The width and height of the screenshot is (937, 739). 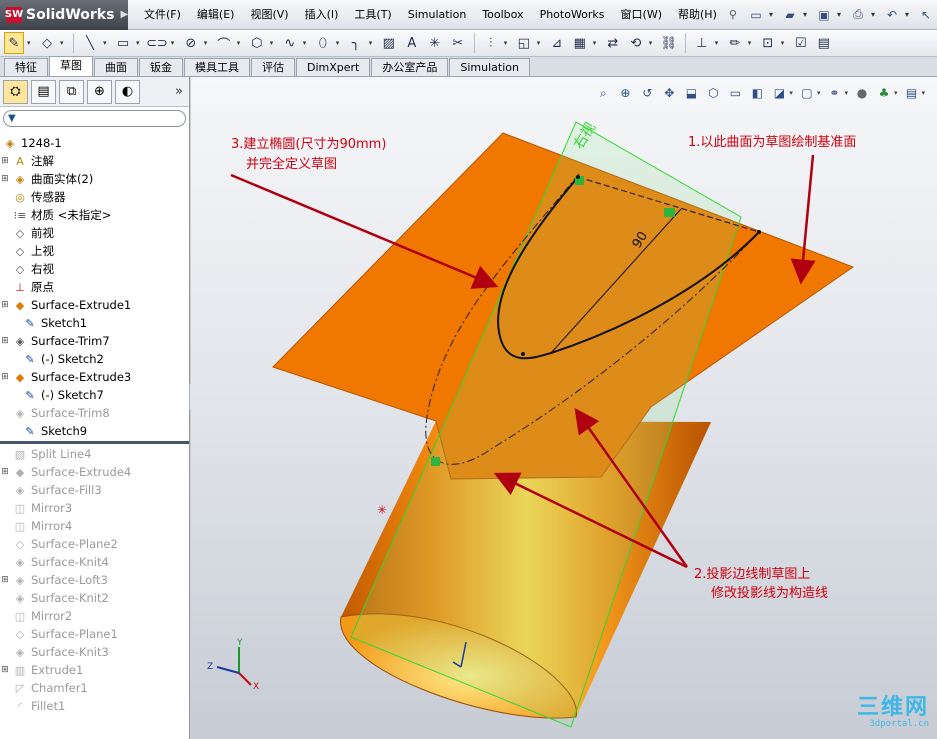 What do you see at coordinates (94, 251) in the screenshot?
I see `tree-item: ◇ 上视` at bounding box center [94, 251].